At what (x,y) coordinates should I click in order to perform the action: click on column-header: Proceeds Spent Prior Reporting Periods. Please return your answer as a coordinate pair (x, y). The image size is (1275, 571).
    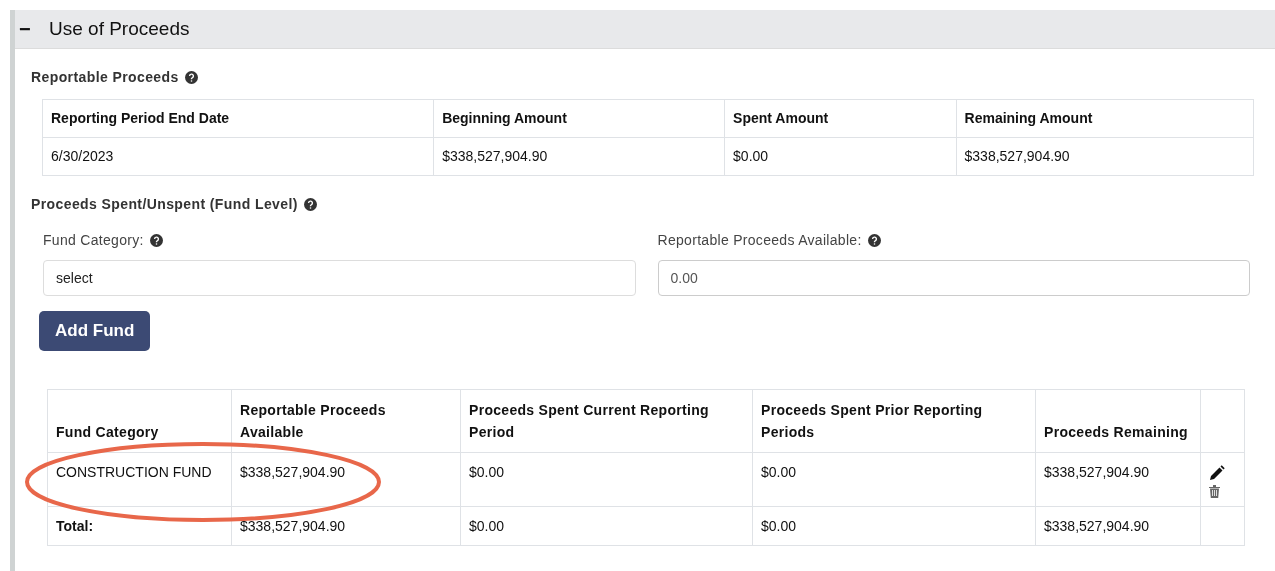
    Looking at the image, I should click on (894, 421).